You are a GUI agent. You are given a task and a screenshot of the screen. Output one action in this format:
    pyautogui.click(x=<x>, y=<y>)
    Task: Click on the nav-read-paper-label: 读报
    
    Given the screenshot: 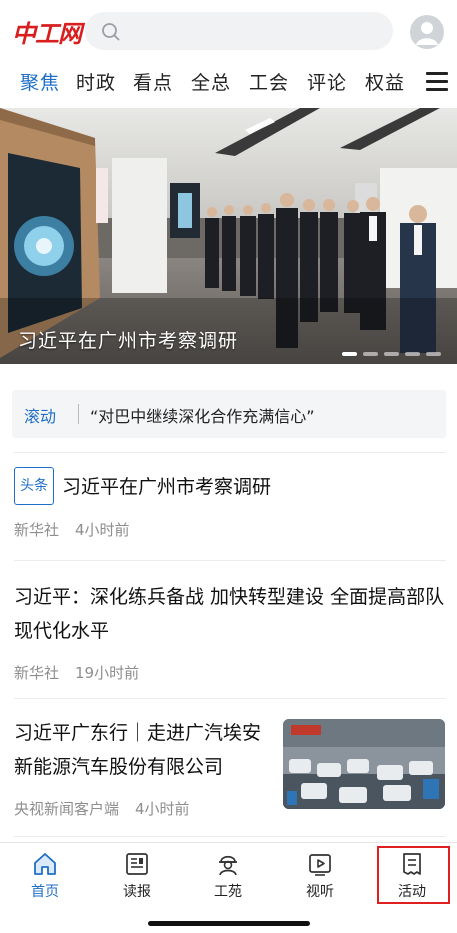 What is the action you would take?
    pyautogui.click(x=137, y=892)
    